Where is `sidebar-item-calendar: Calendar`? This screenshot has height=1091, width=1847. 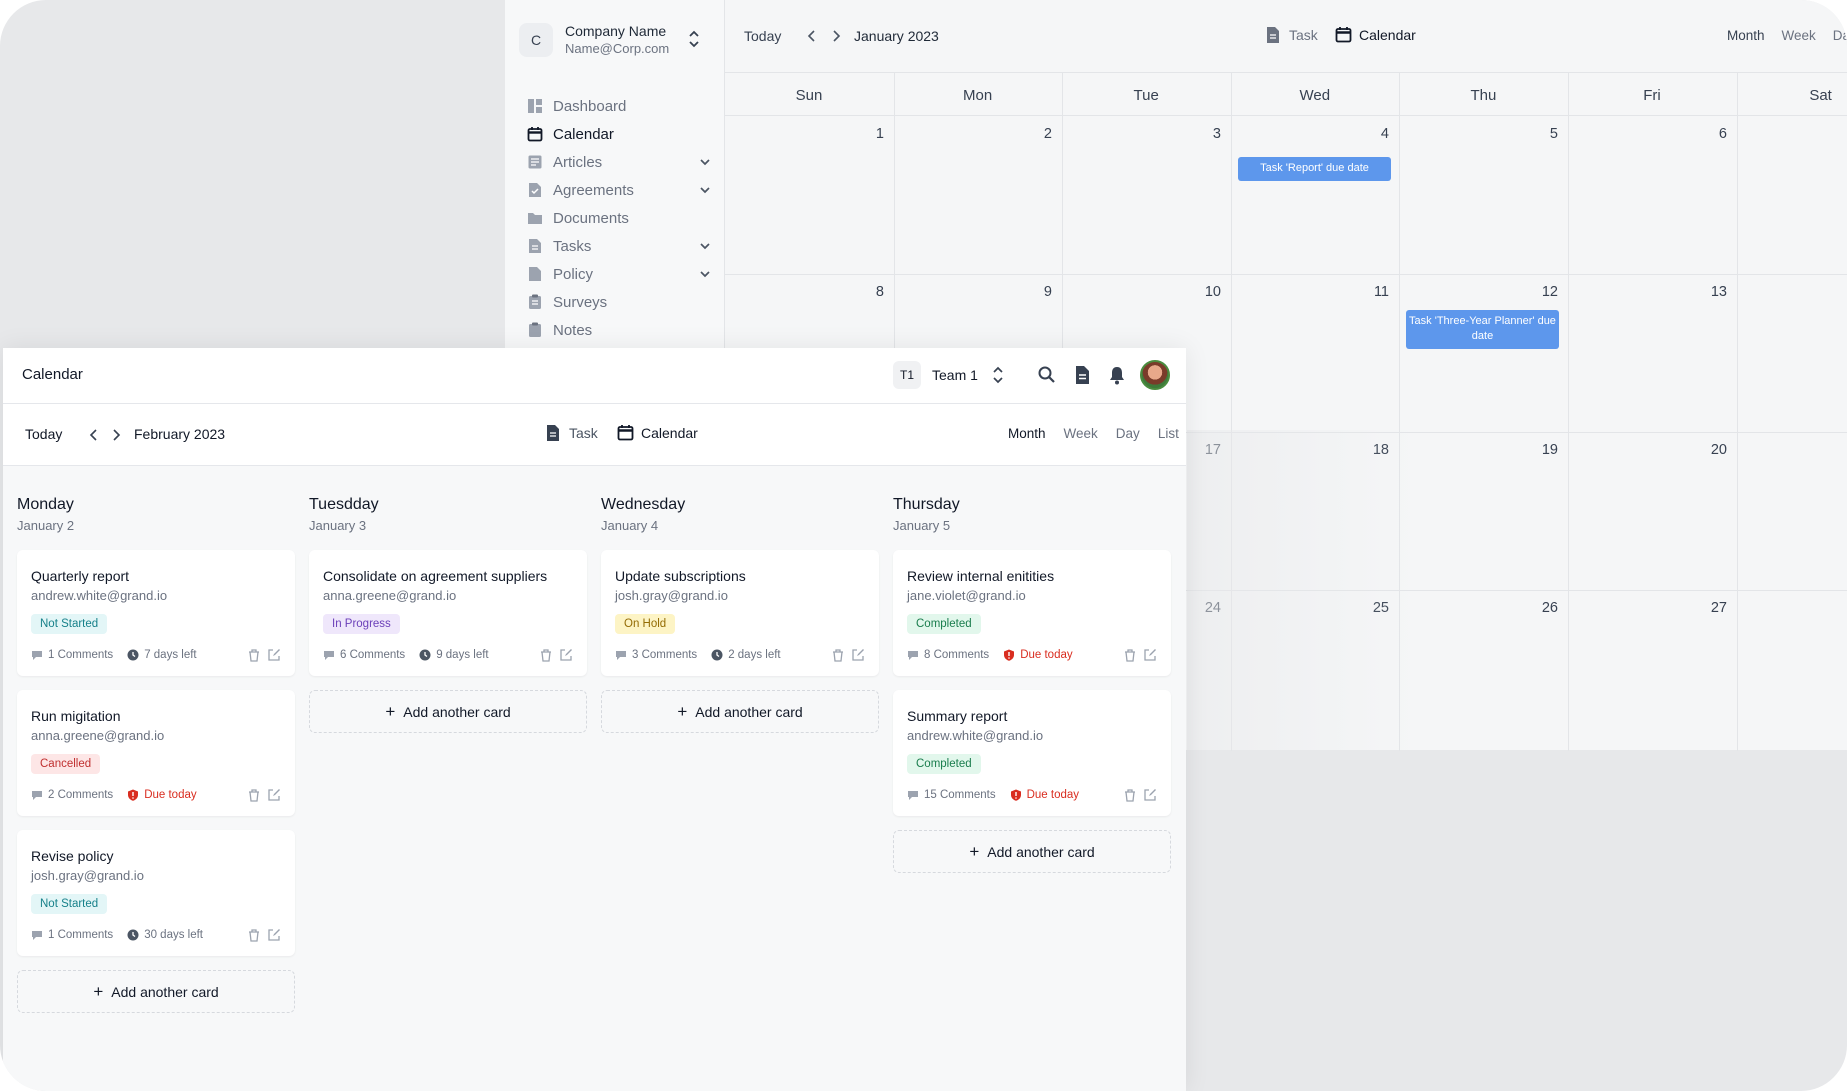 sidebar-item-calendar: Calendar is located at coordinates (620, 134).